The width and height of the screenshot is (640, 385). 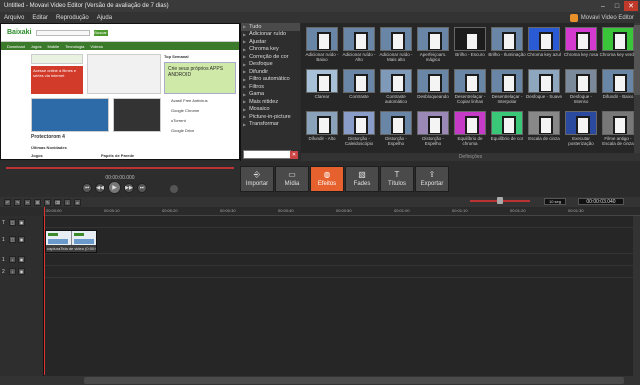 What do you see at coordinates (581, 131) in the screenshot?
I see `effect-thumbnail: Executar posterização` at bounding box center [581, 131].